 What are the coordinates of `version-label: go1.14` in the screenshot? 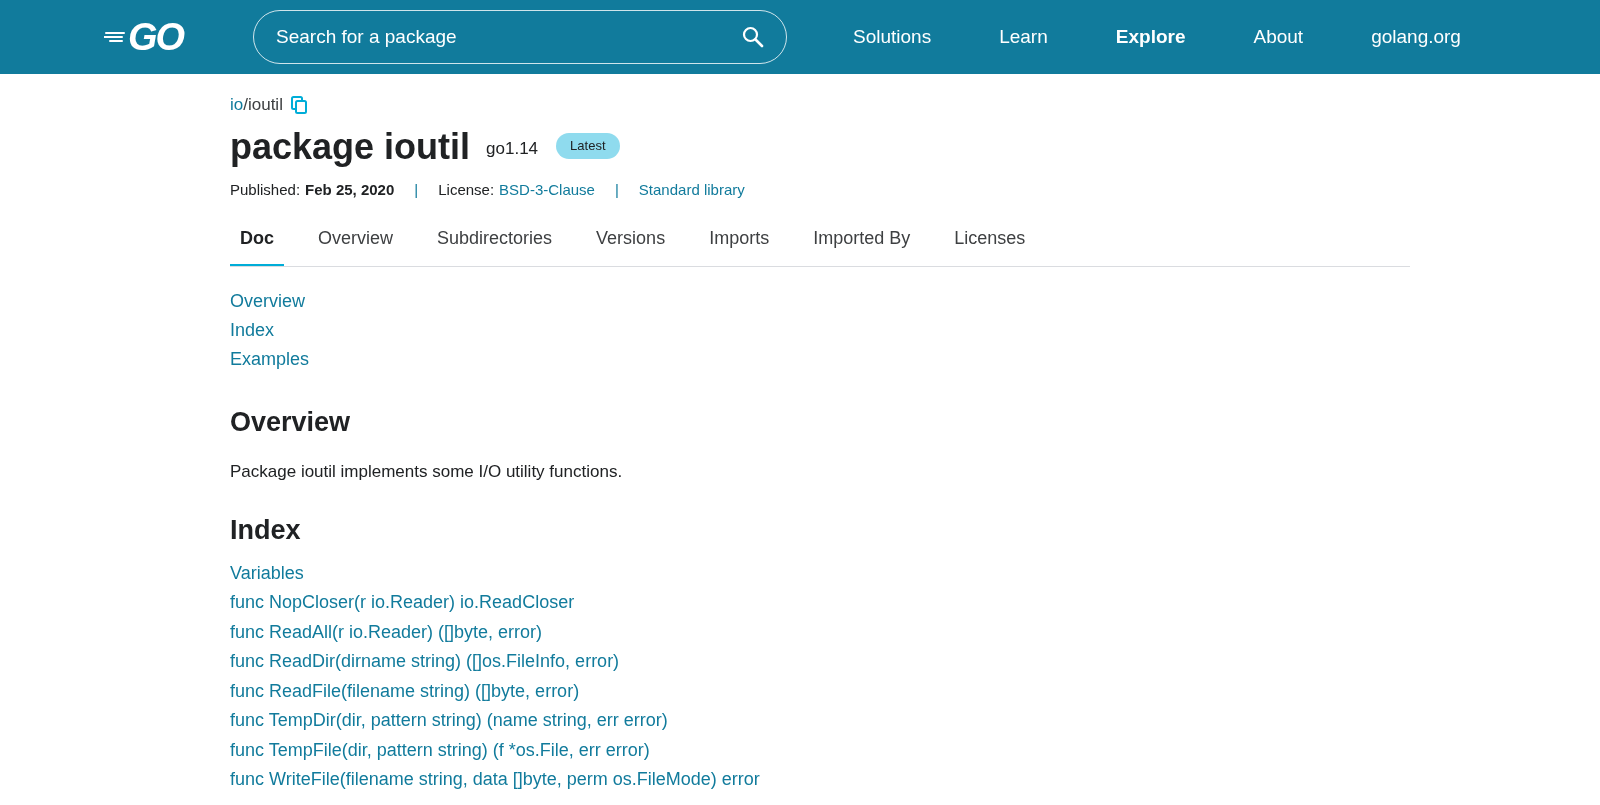 It's located at (512, 149).